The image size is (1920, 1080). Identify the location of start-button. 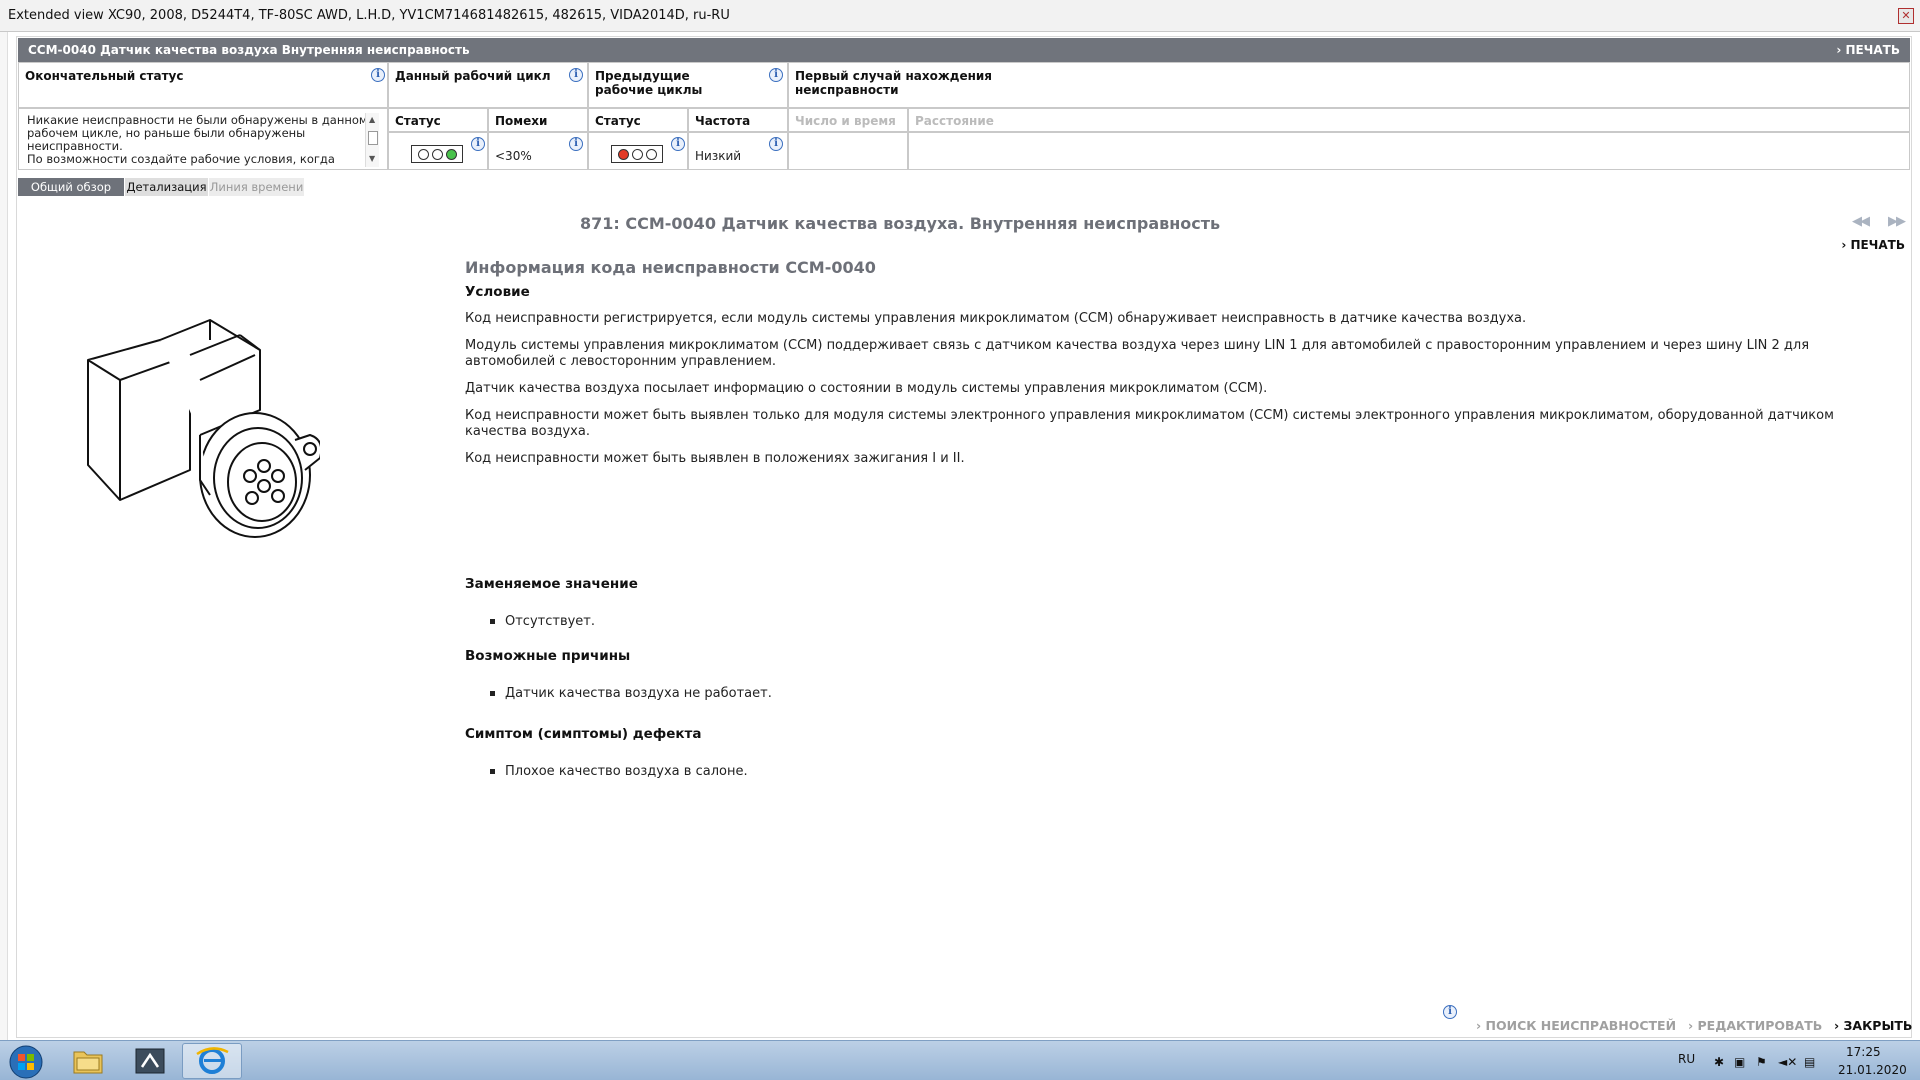
(26, 1061).